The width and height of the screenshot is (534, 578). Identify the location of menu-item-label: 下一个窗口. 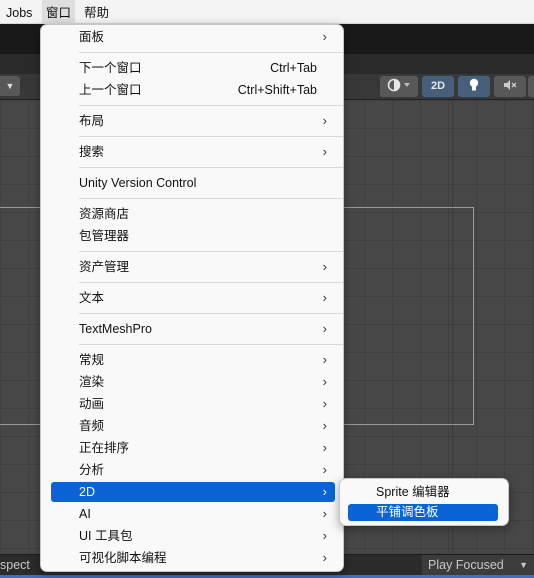
(110, 68).